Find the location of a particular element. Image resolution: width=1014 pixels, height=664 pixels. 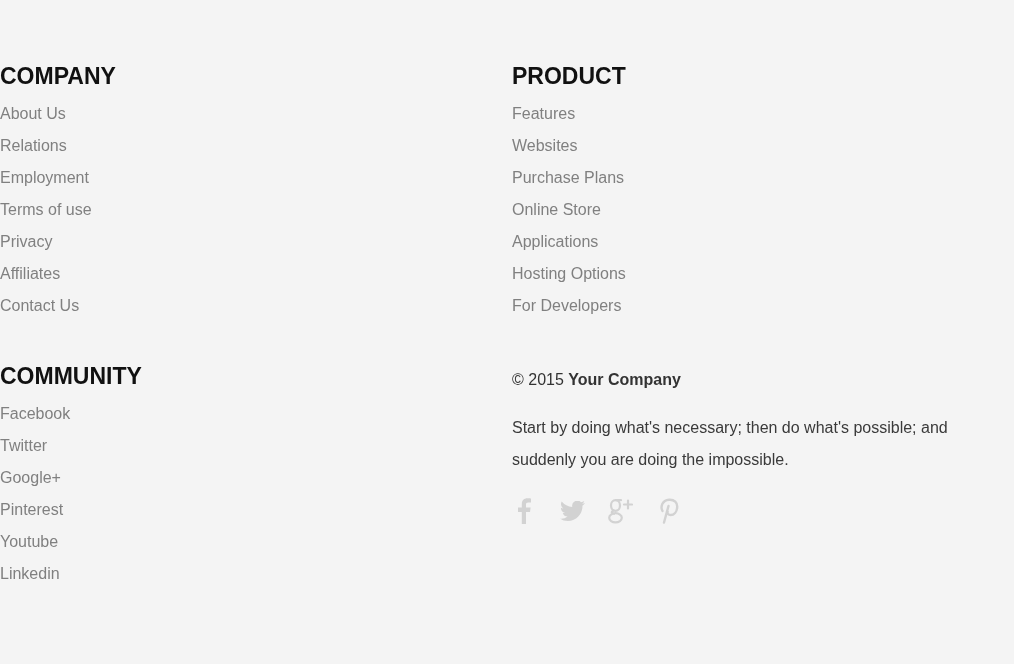

footer-link: Privacy is located at coordinates (26, 242).